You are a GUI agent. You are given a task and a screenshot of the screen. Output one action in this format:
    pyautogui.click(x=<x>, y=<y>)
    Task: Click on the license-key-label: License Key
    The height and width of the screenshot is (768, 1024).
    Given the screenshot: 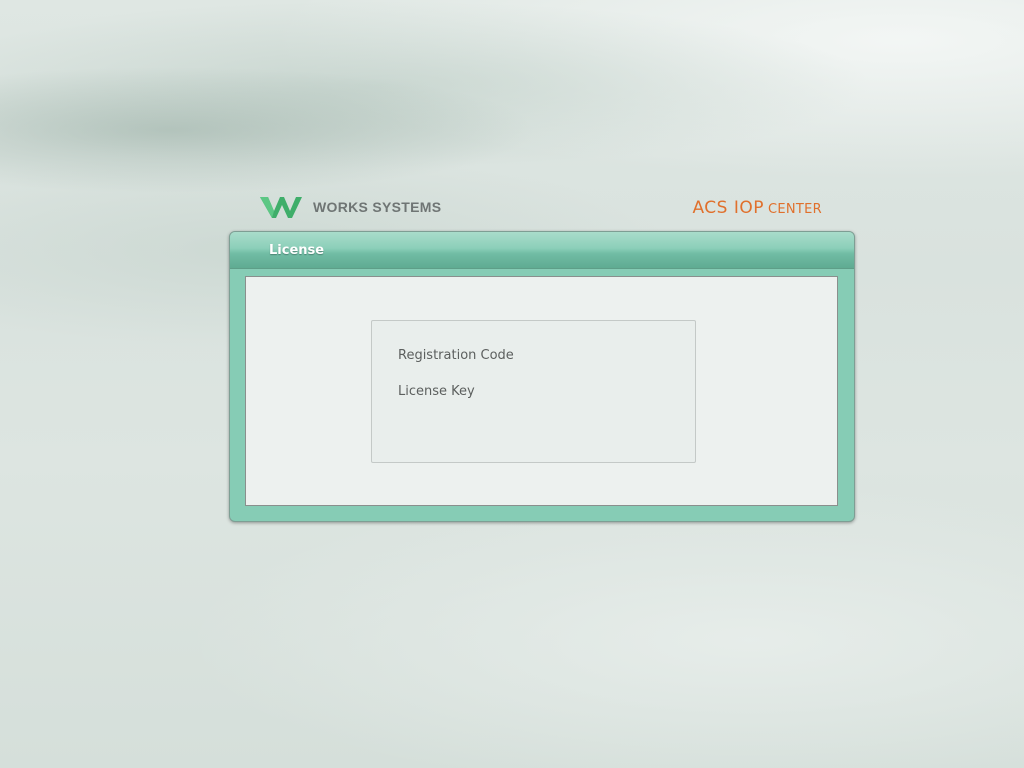 What is the action you would take?
    pyautogui.click(x=436, y=391)
    